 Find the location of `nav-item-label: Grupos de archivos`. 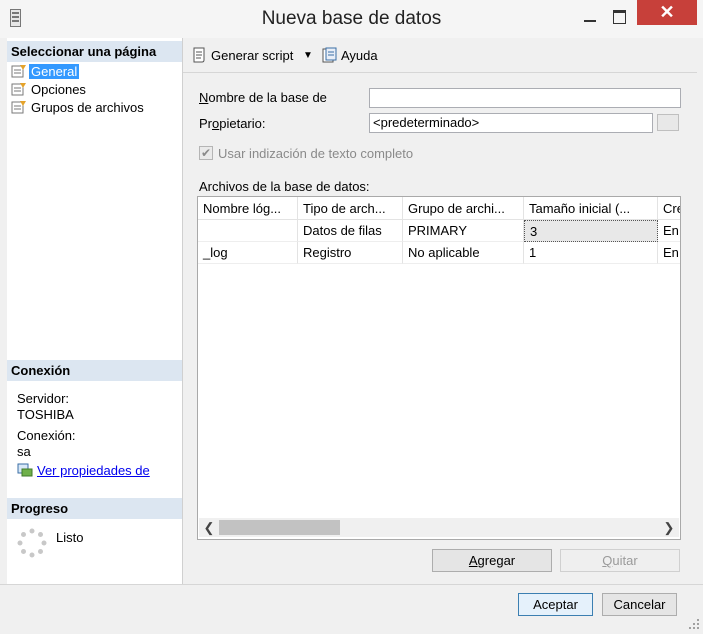

nav-item-label: Grupos de archivos is located at coordinates (87, 107).